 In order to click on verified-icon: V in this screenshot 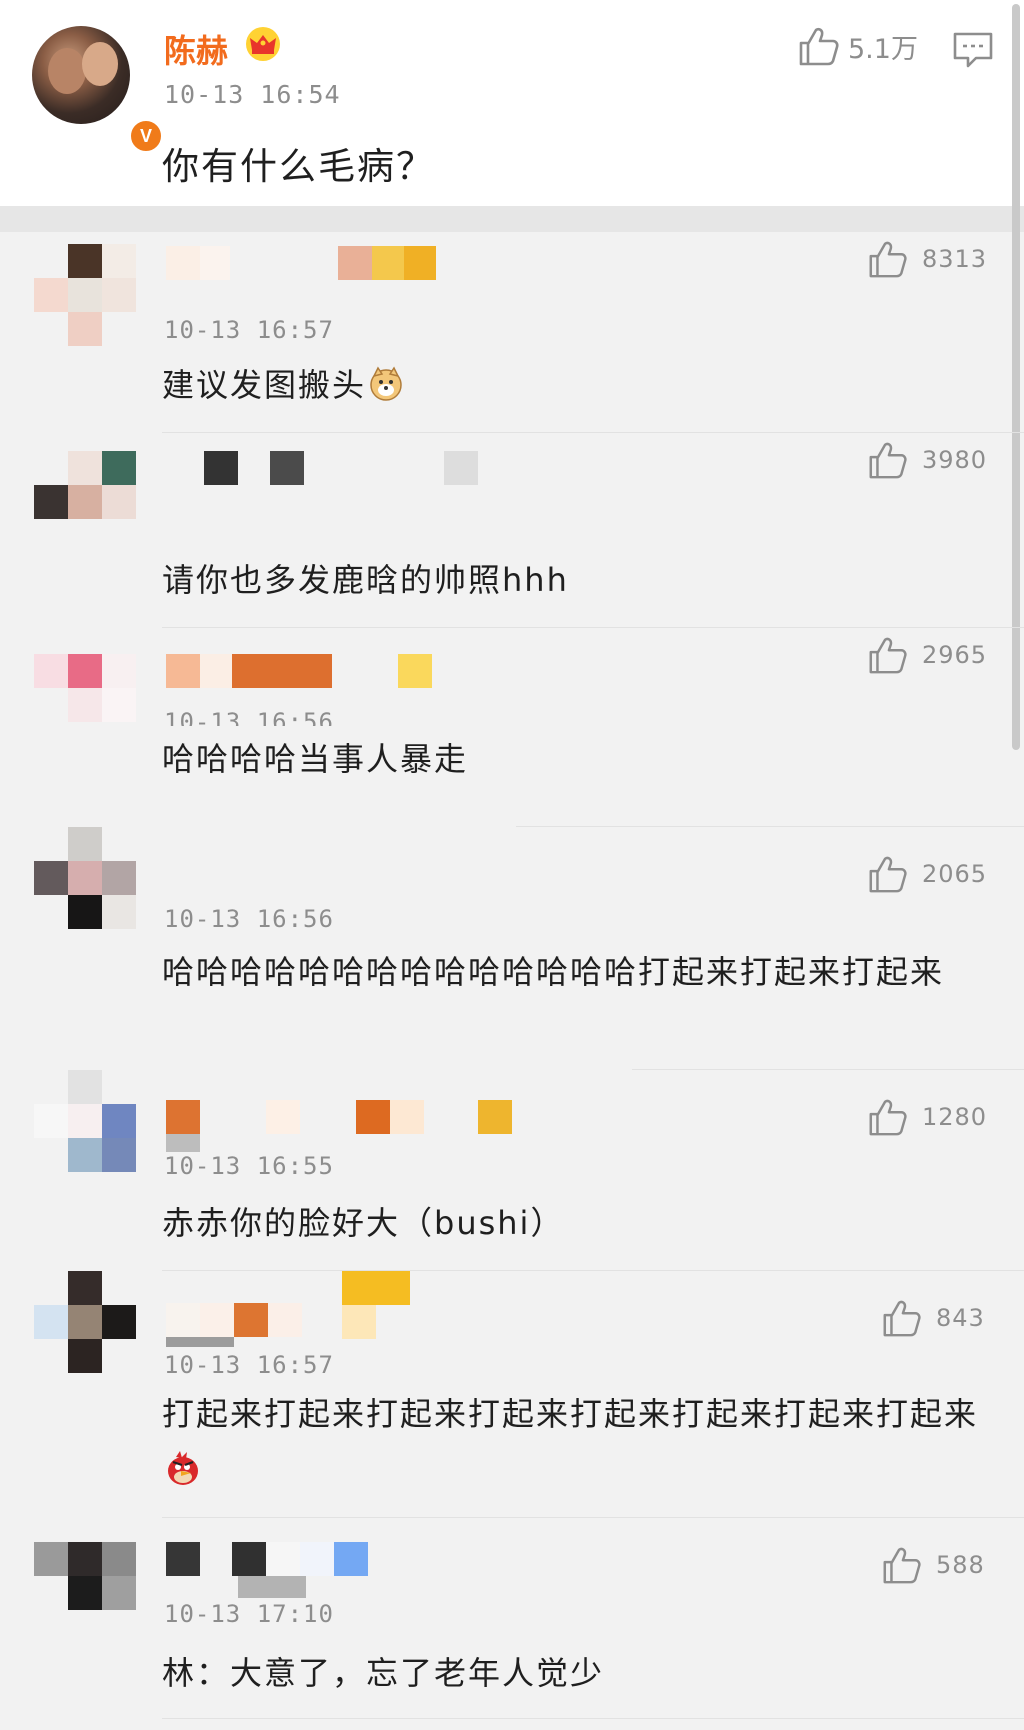, I will do `click(146, 136)`.